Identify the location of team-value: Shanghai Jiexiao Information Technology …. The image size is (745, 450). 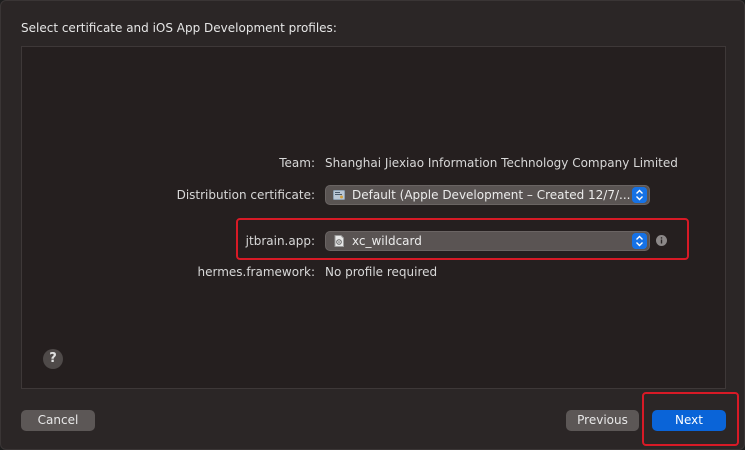
(501, 163).